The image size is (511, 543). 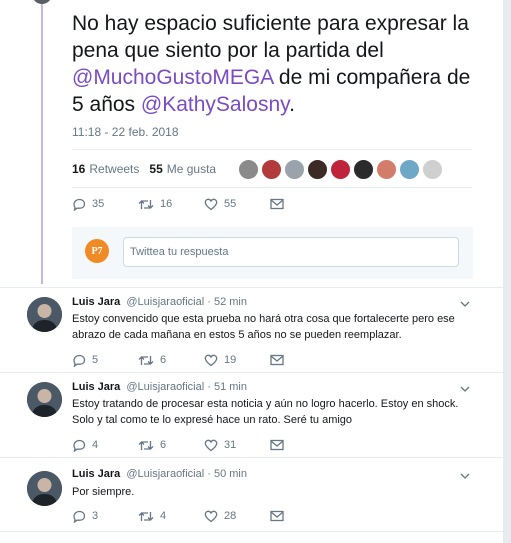 I want to click on mention-link-kathysalosny: @KathySalosny, so click(x=215, y=104).